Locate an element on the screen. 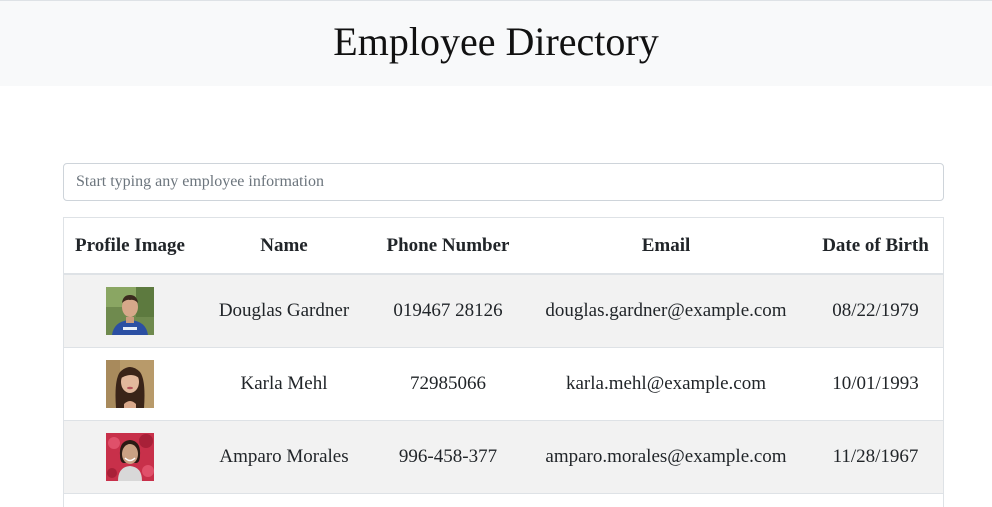  column-header-name: Name is located at coordinates (284, 246).